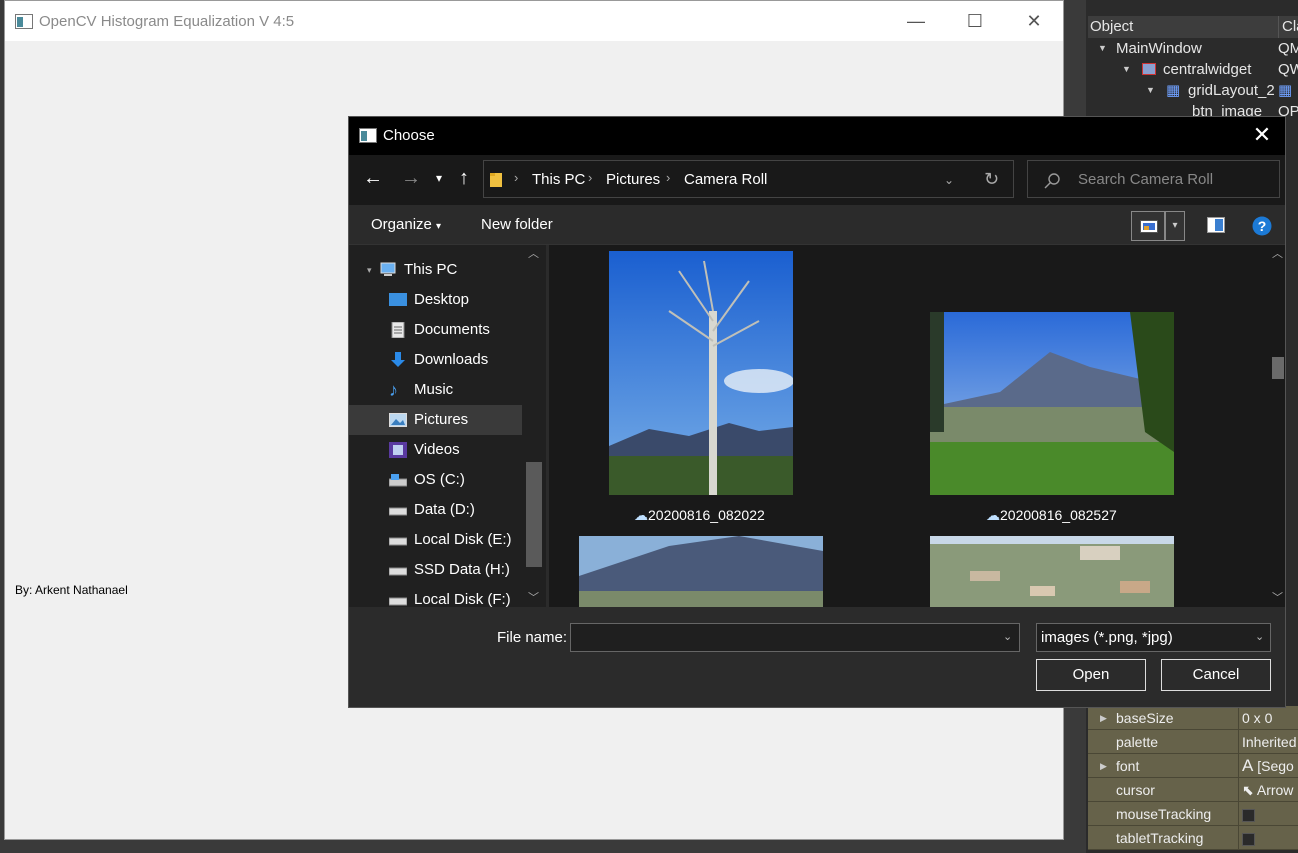  I want to click on back-arrow-icon: ←, so click(373, 178).